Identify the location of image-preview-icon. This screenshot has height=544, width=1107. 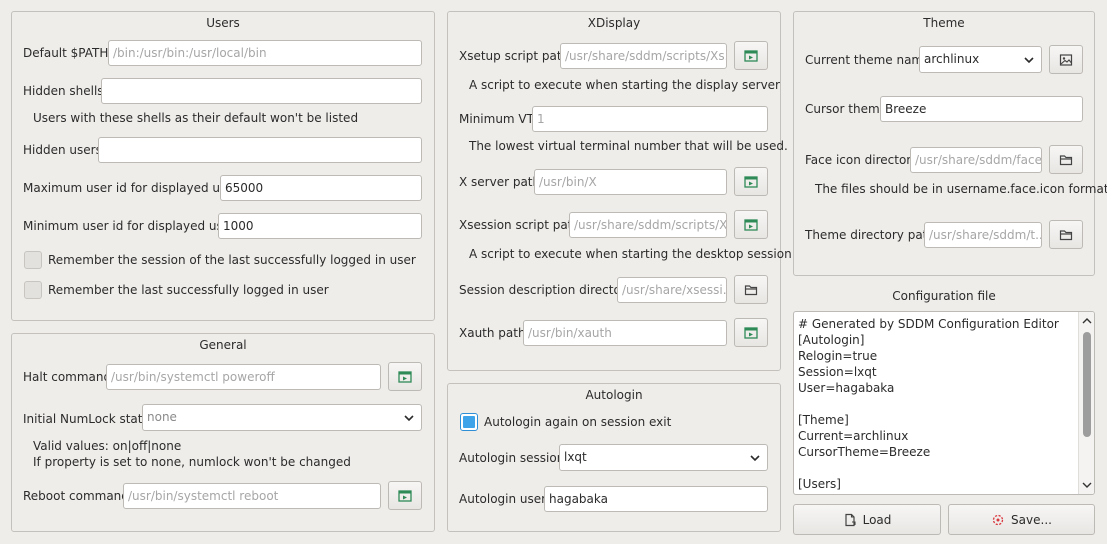
(1066, 59).